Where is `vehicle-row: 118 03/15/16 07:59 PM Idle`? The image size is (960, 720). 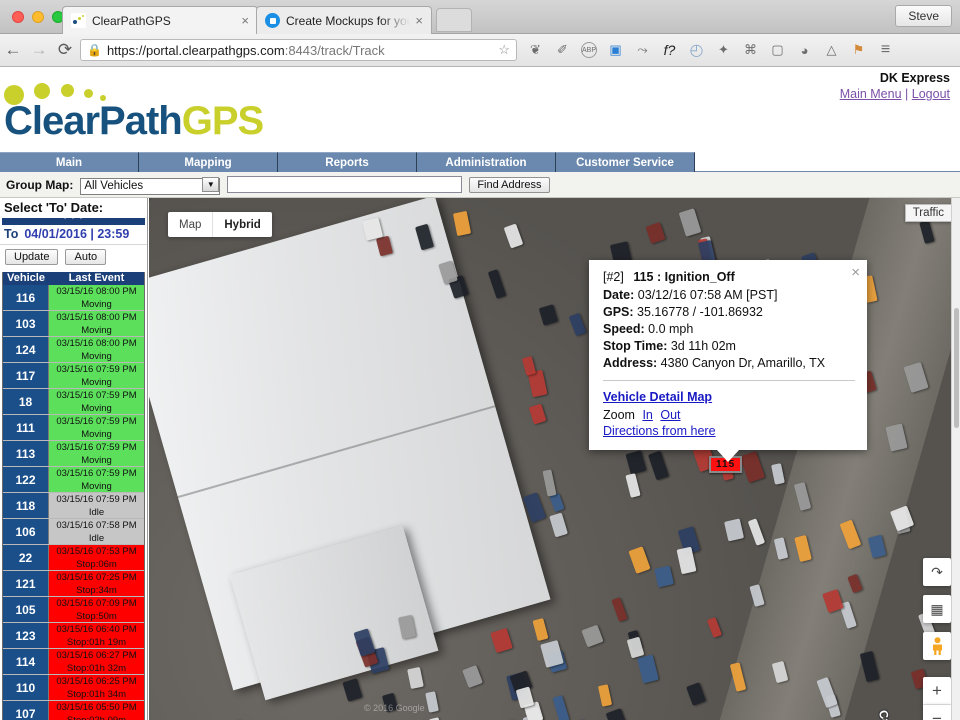
vehicle-row: 118 03/15/16 07:59 PM Idle is located at coordinates (73, 506).